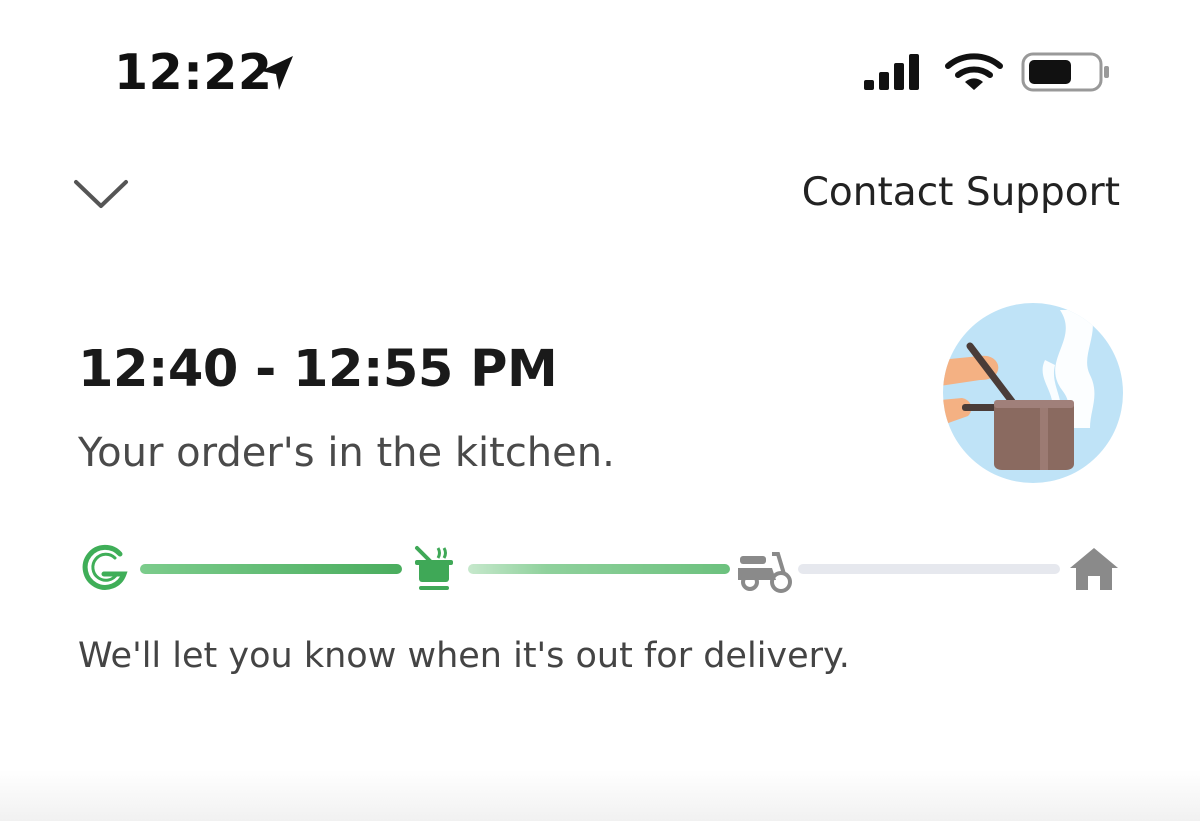 Image resolution: width=1200 pixels, height=821 pixels. Describe the element at coordinates (1065, 72) in the screenshot. I see `battery-icon` at that location.